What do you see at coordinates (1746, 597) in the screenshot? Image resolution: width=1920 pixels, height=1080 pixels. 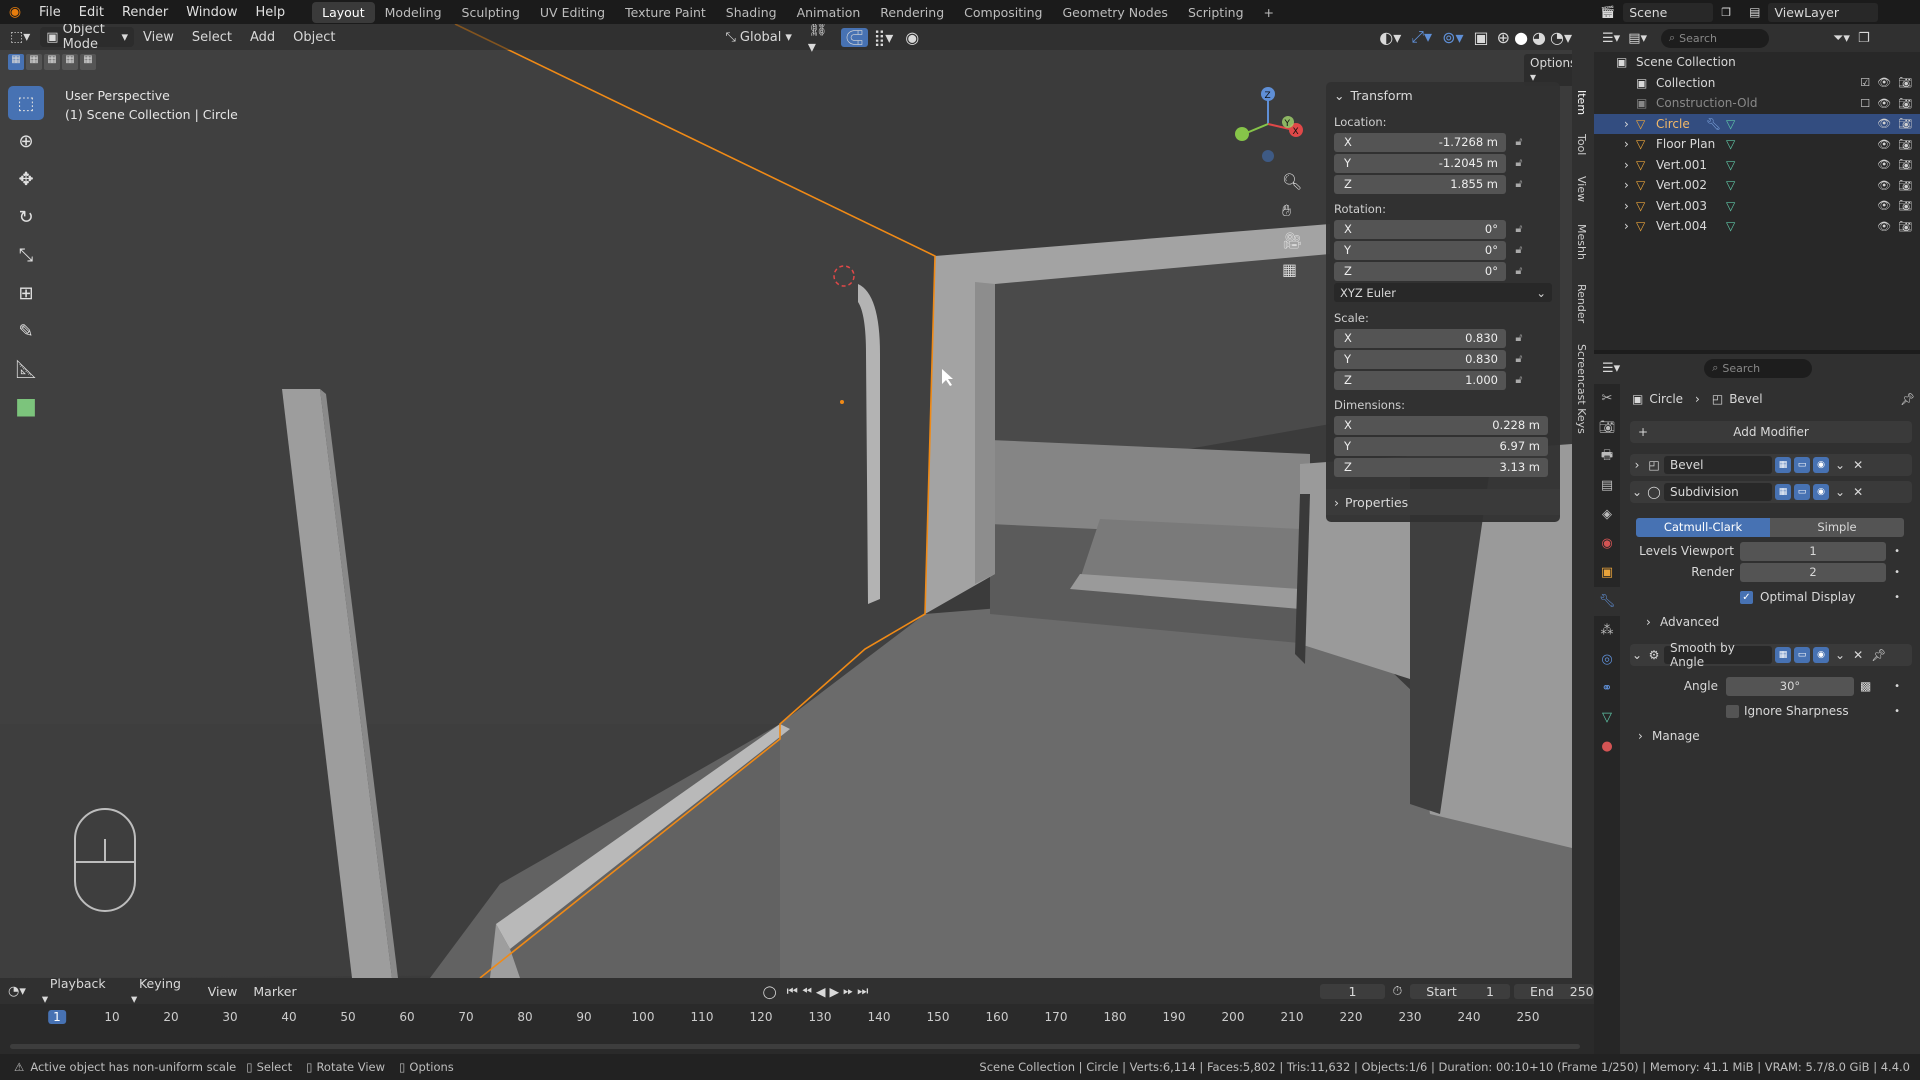 I see `optimal-display-checkbox: ✓` at bounding box center [1746, 597].